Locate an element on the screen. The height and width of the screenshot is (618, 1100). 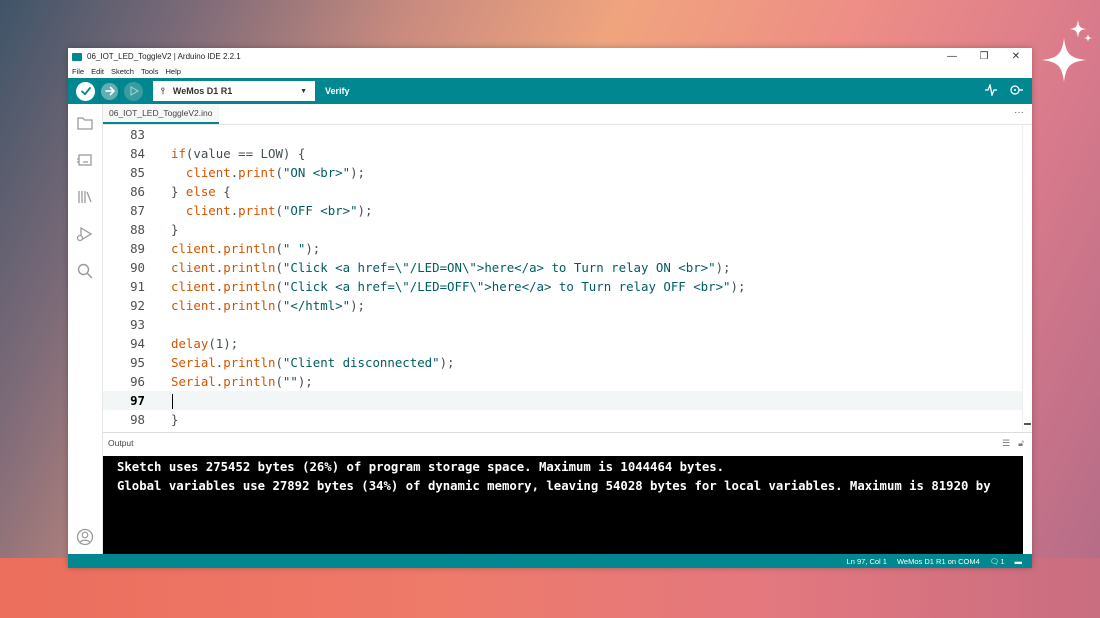
output-actions: ☰ 🔓︎ is located at coordinates (1009, 443).